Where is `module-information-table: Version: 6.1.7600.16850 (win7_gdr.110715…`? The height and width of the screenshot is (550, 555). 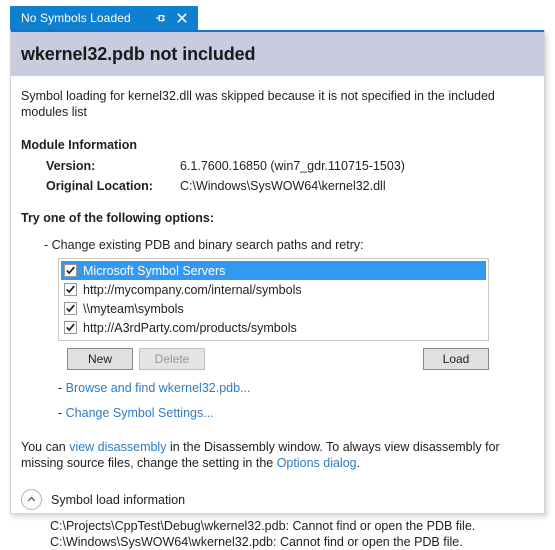 module-information-table: Version: 6.1.7600.16850 (win7_gdr.110715… is located at coordinates (225, 179).